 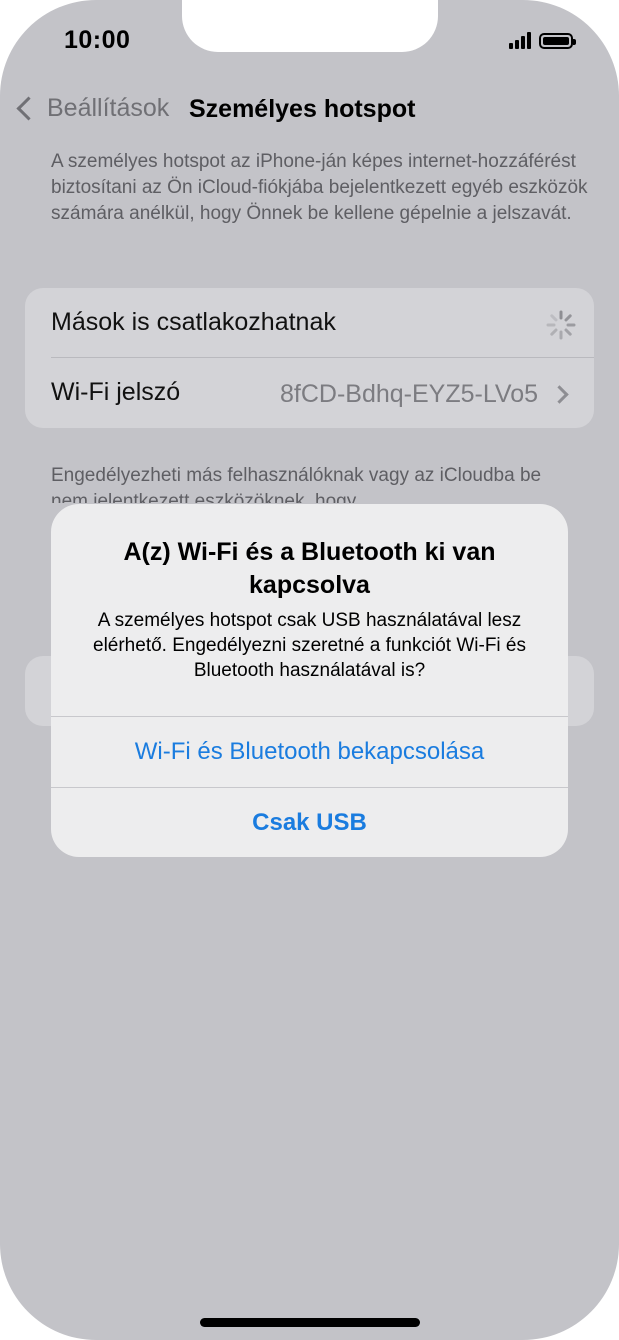 What do you see at coordinates (409, 394) in the screenshot?
I see `wifi-password-value: 8fCD-Bdhq-EYZ5-LVo5` at bounding box center [409, 394].